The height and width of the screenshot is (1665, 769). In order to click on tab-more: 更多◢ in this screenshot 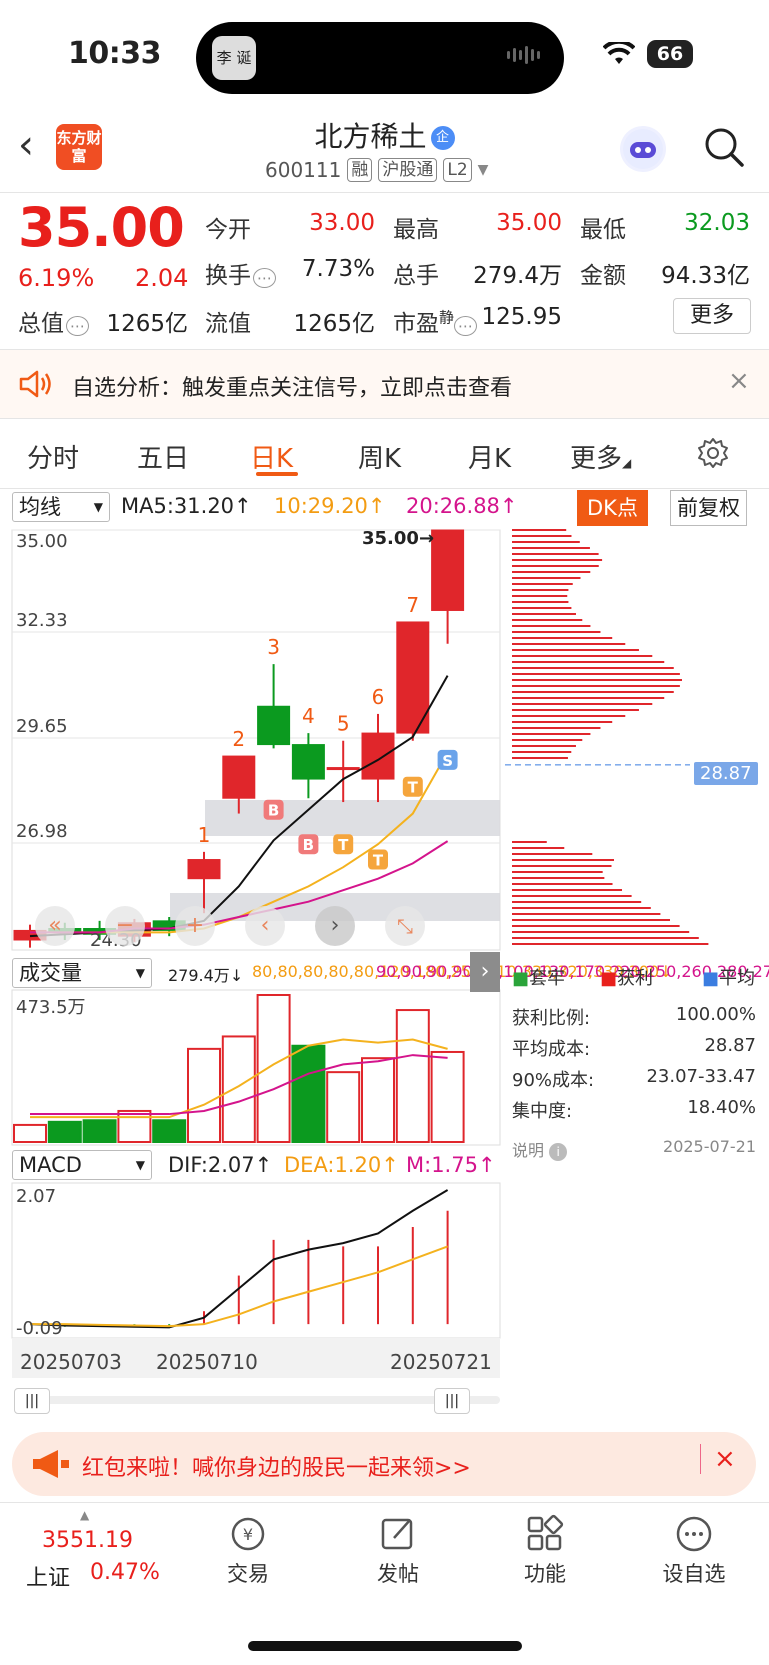, I will do `click(600, 456)`.